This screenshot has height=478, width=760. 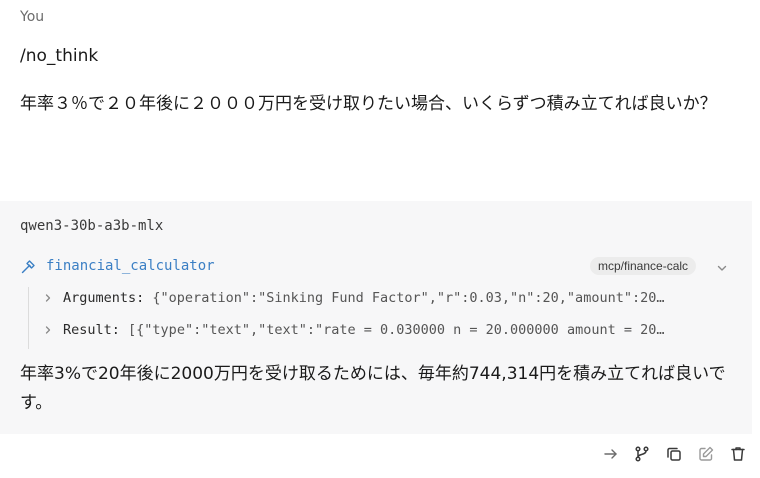 I want to click on user-command: /no_think, so click(x=59, y=56).